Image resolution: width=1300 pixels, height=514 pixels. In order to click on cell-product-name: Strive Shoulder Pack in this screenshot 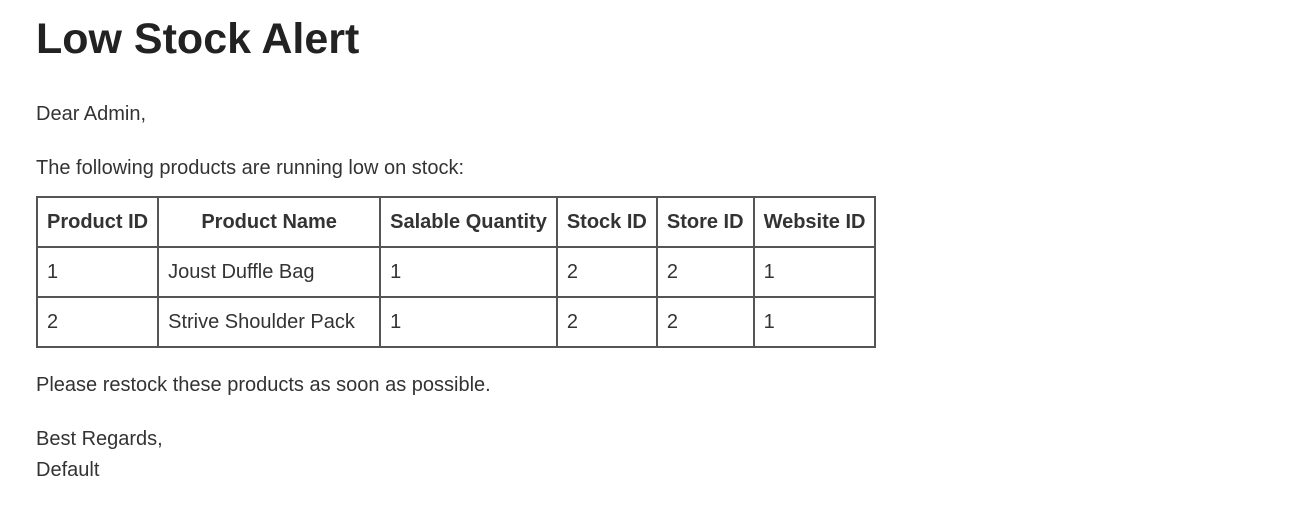, I will do `click(269, 322)`.